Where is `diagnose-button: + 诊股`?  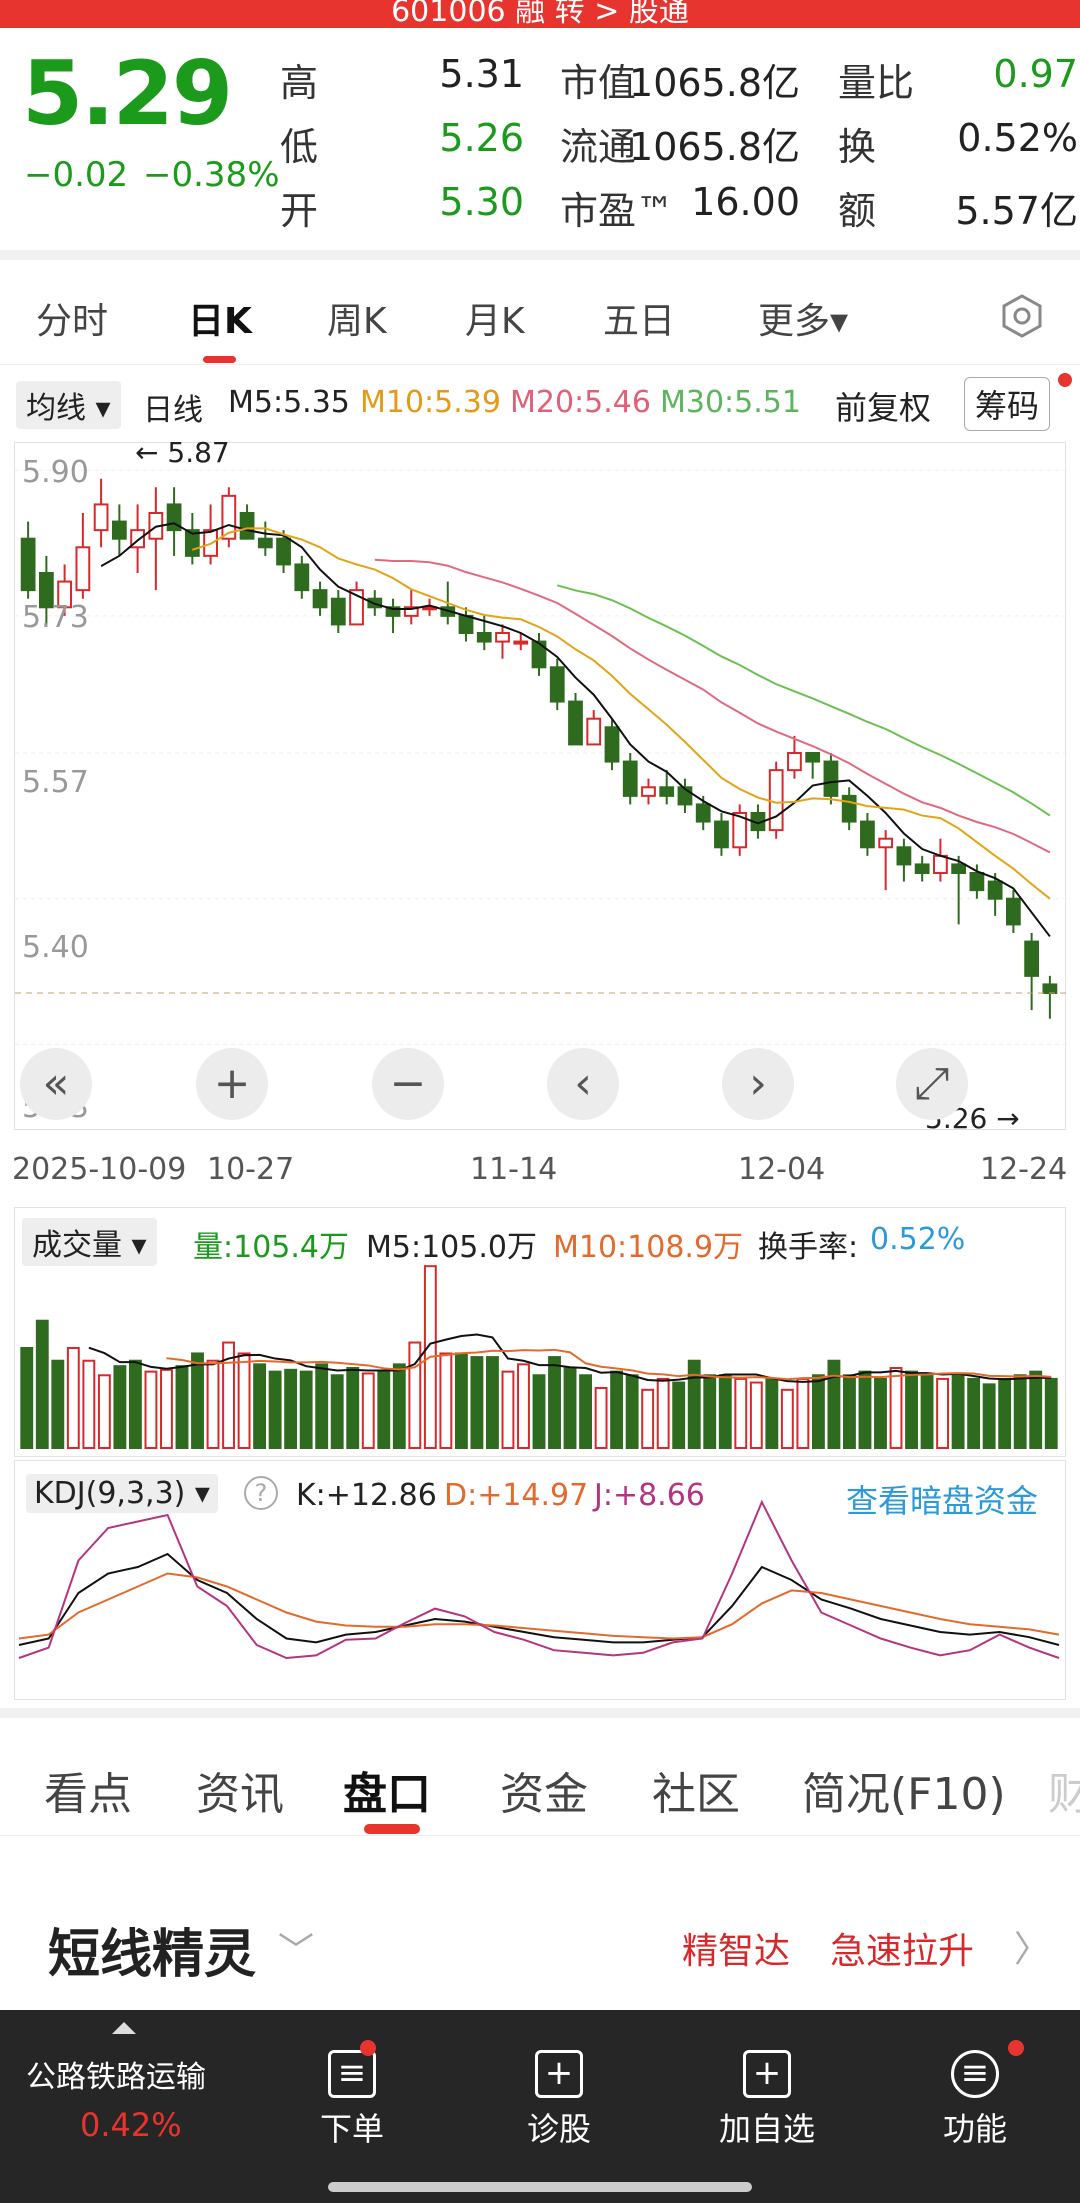
diagnose-button: + 诊股 is located at coordinates (559, 2100).